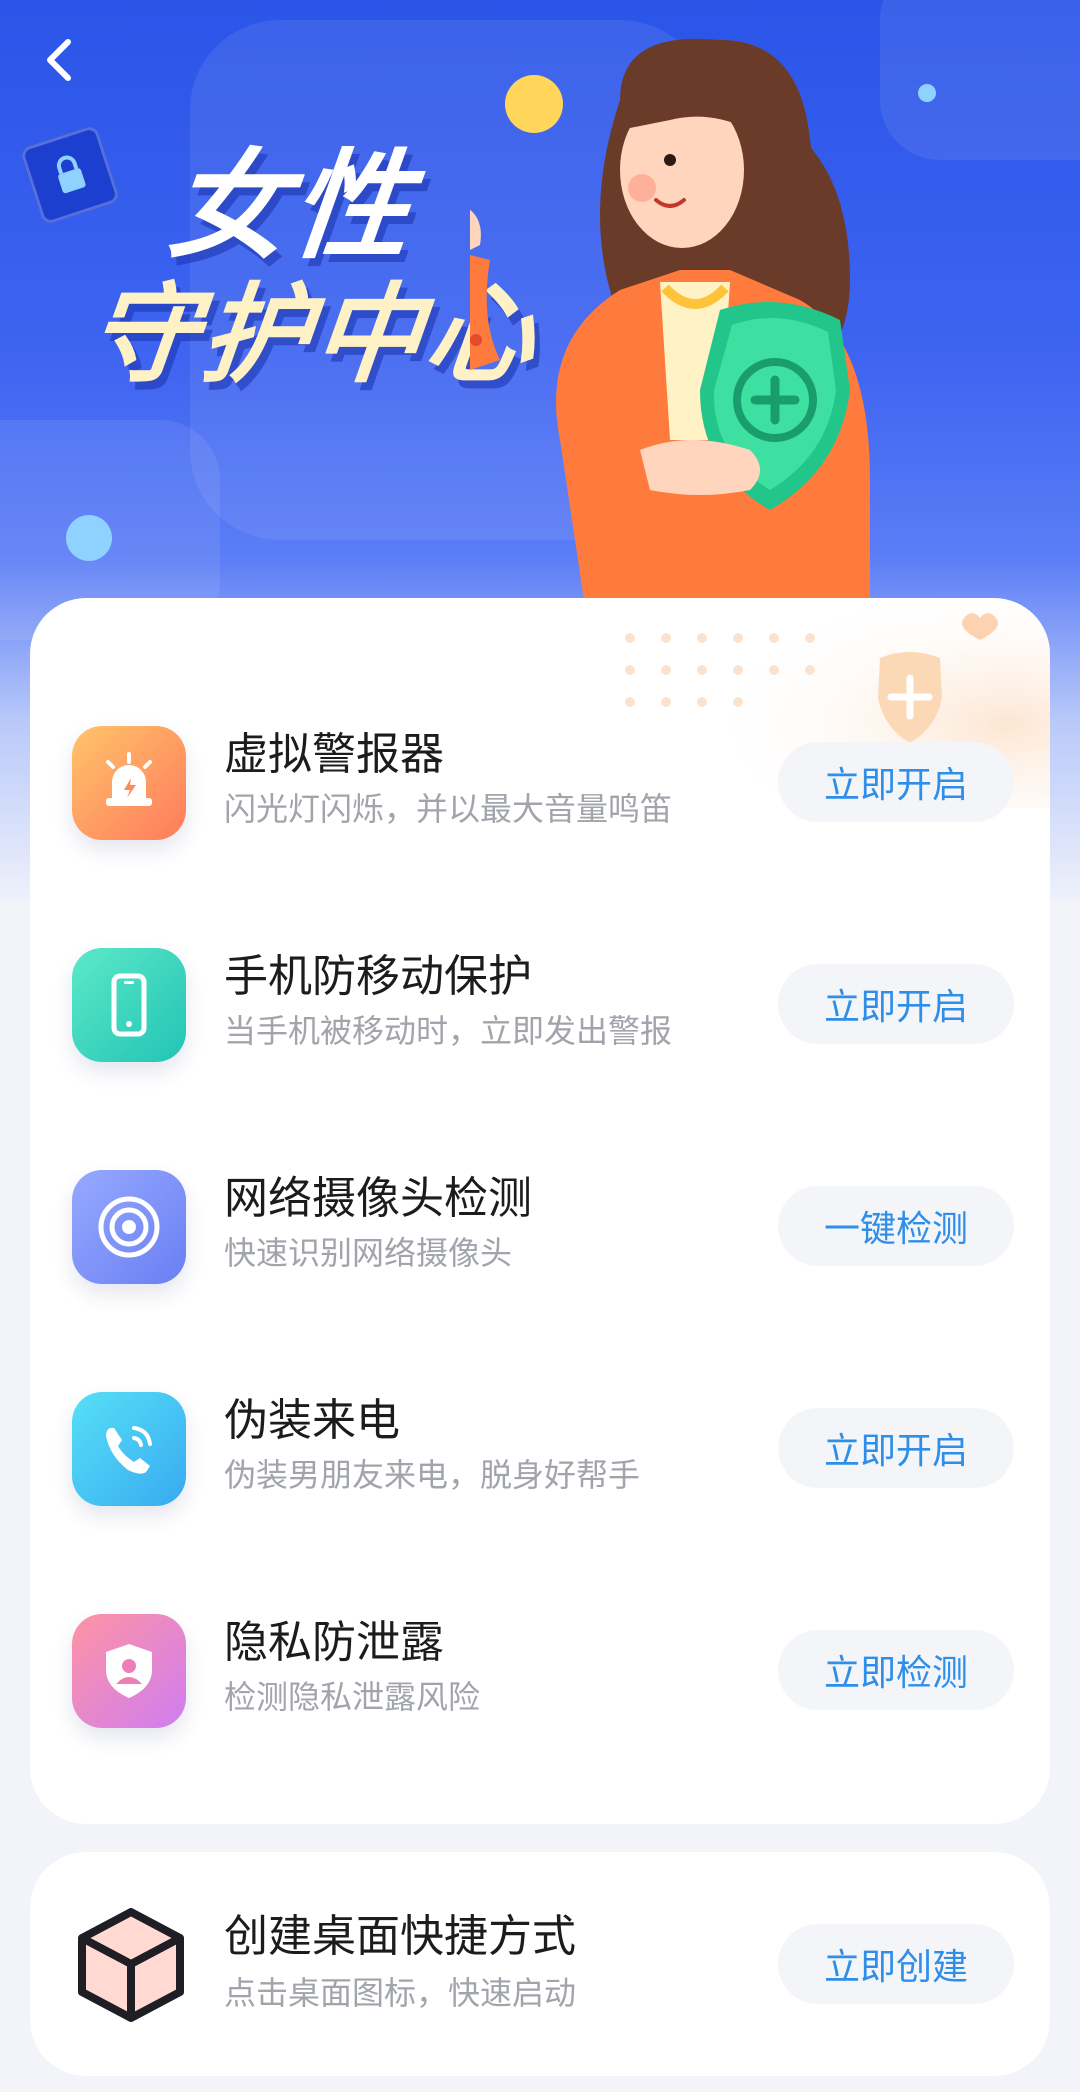 This screenshot has width=1080, height=2092. I want to click on feature-desc: 检测隐私泄露风险, so click(352, 1697).